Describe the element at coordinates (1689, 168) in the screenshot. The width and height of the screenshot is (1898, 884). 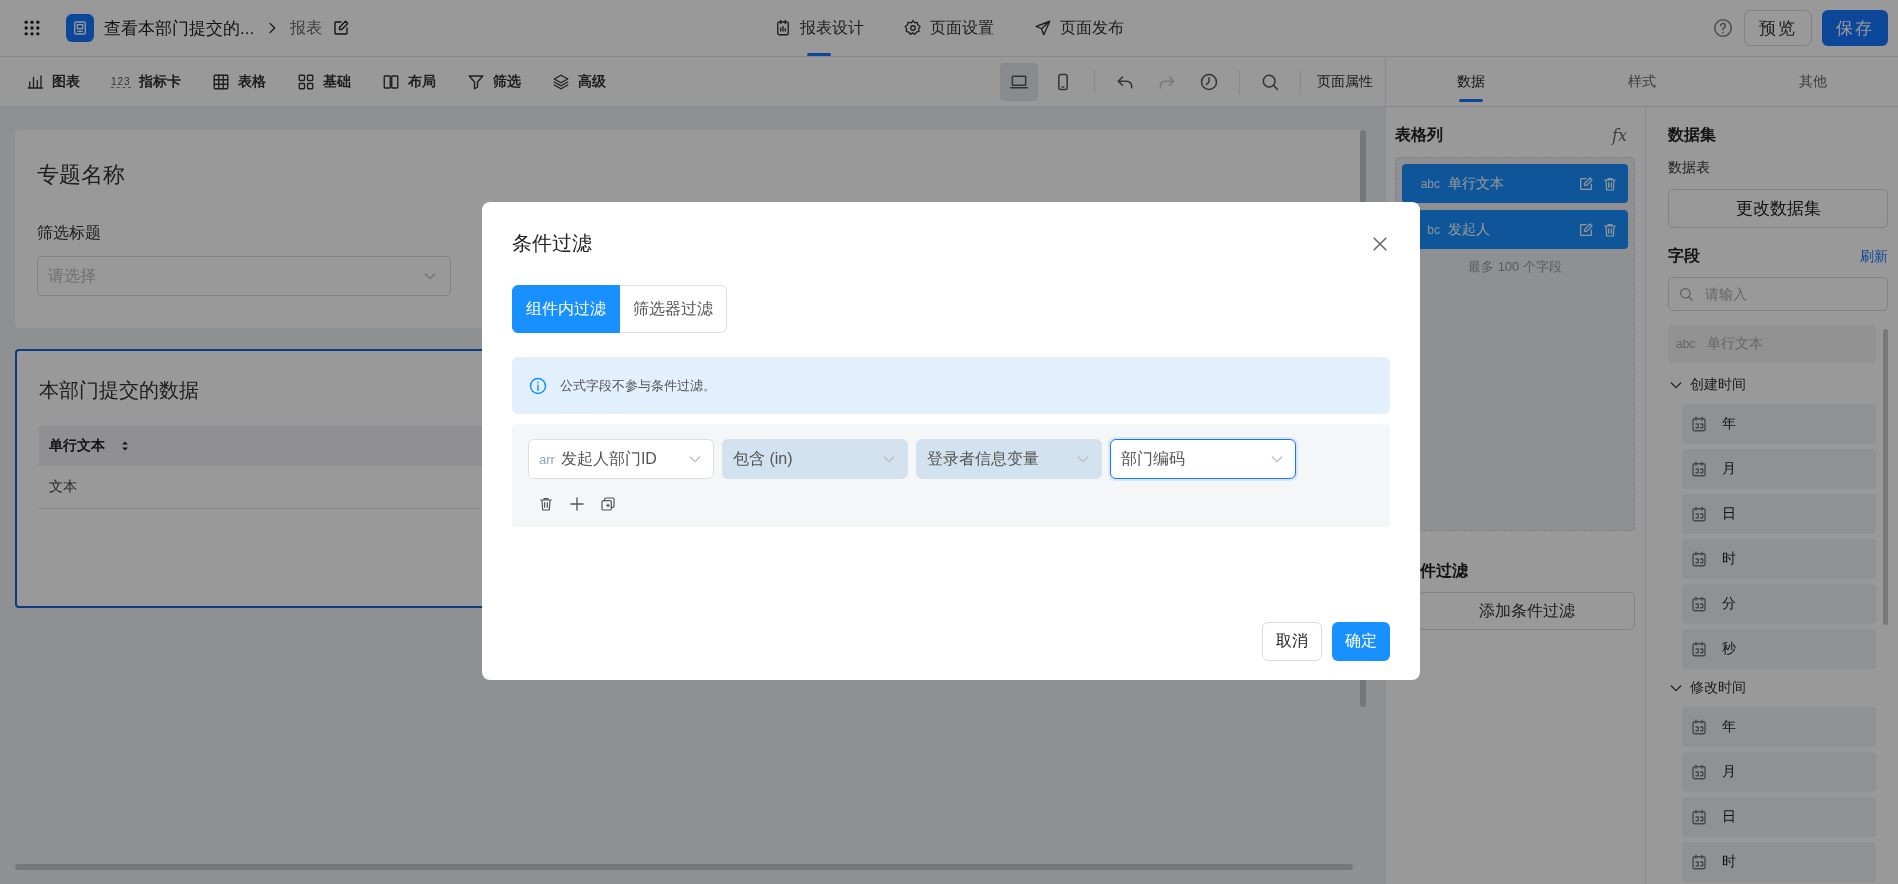
I see `dataset-label: 数据表` at that location.